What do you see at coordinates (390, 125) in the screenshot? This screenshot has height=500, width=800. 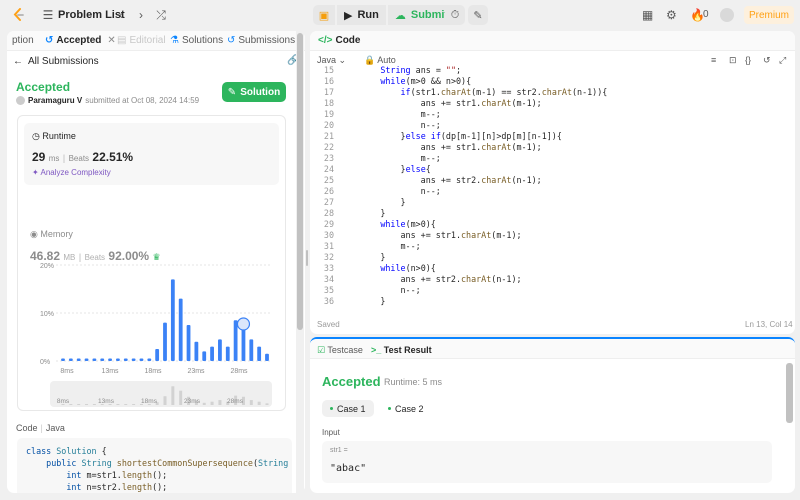 I see `code-line: n--;` at bounding box center [390, 125].